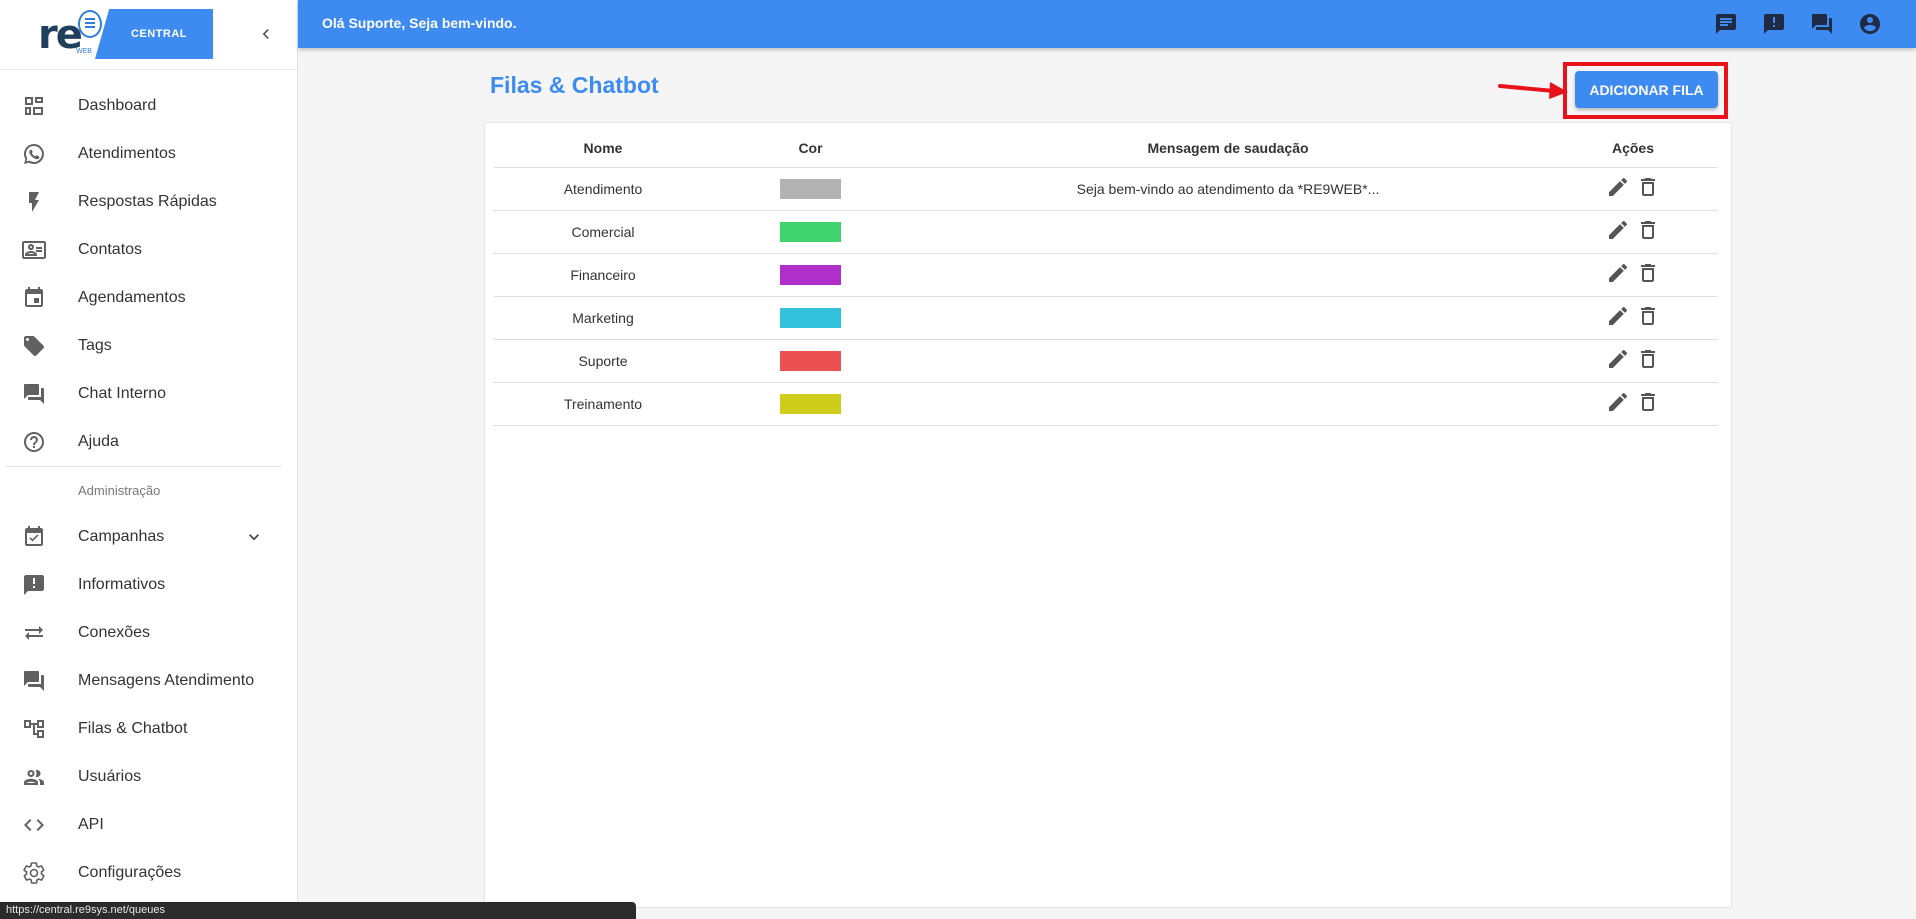 The image size is (1916, 919). Describe the element at coordinates (95, 345) in the screenshot. I see `sidebar-item-label: Tags` at that location.